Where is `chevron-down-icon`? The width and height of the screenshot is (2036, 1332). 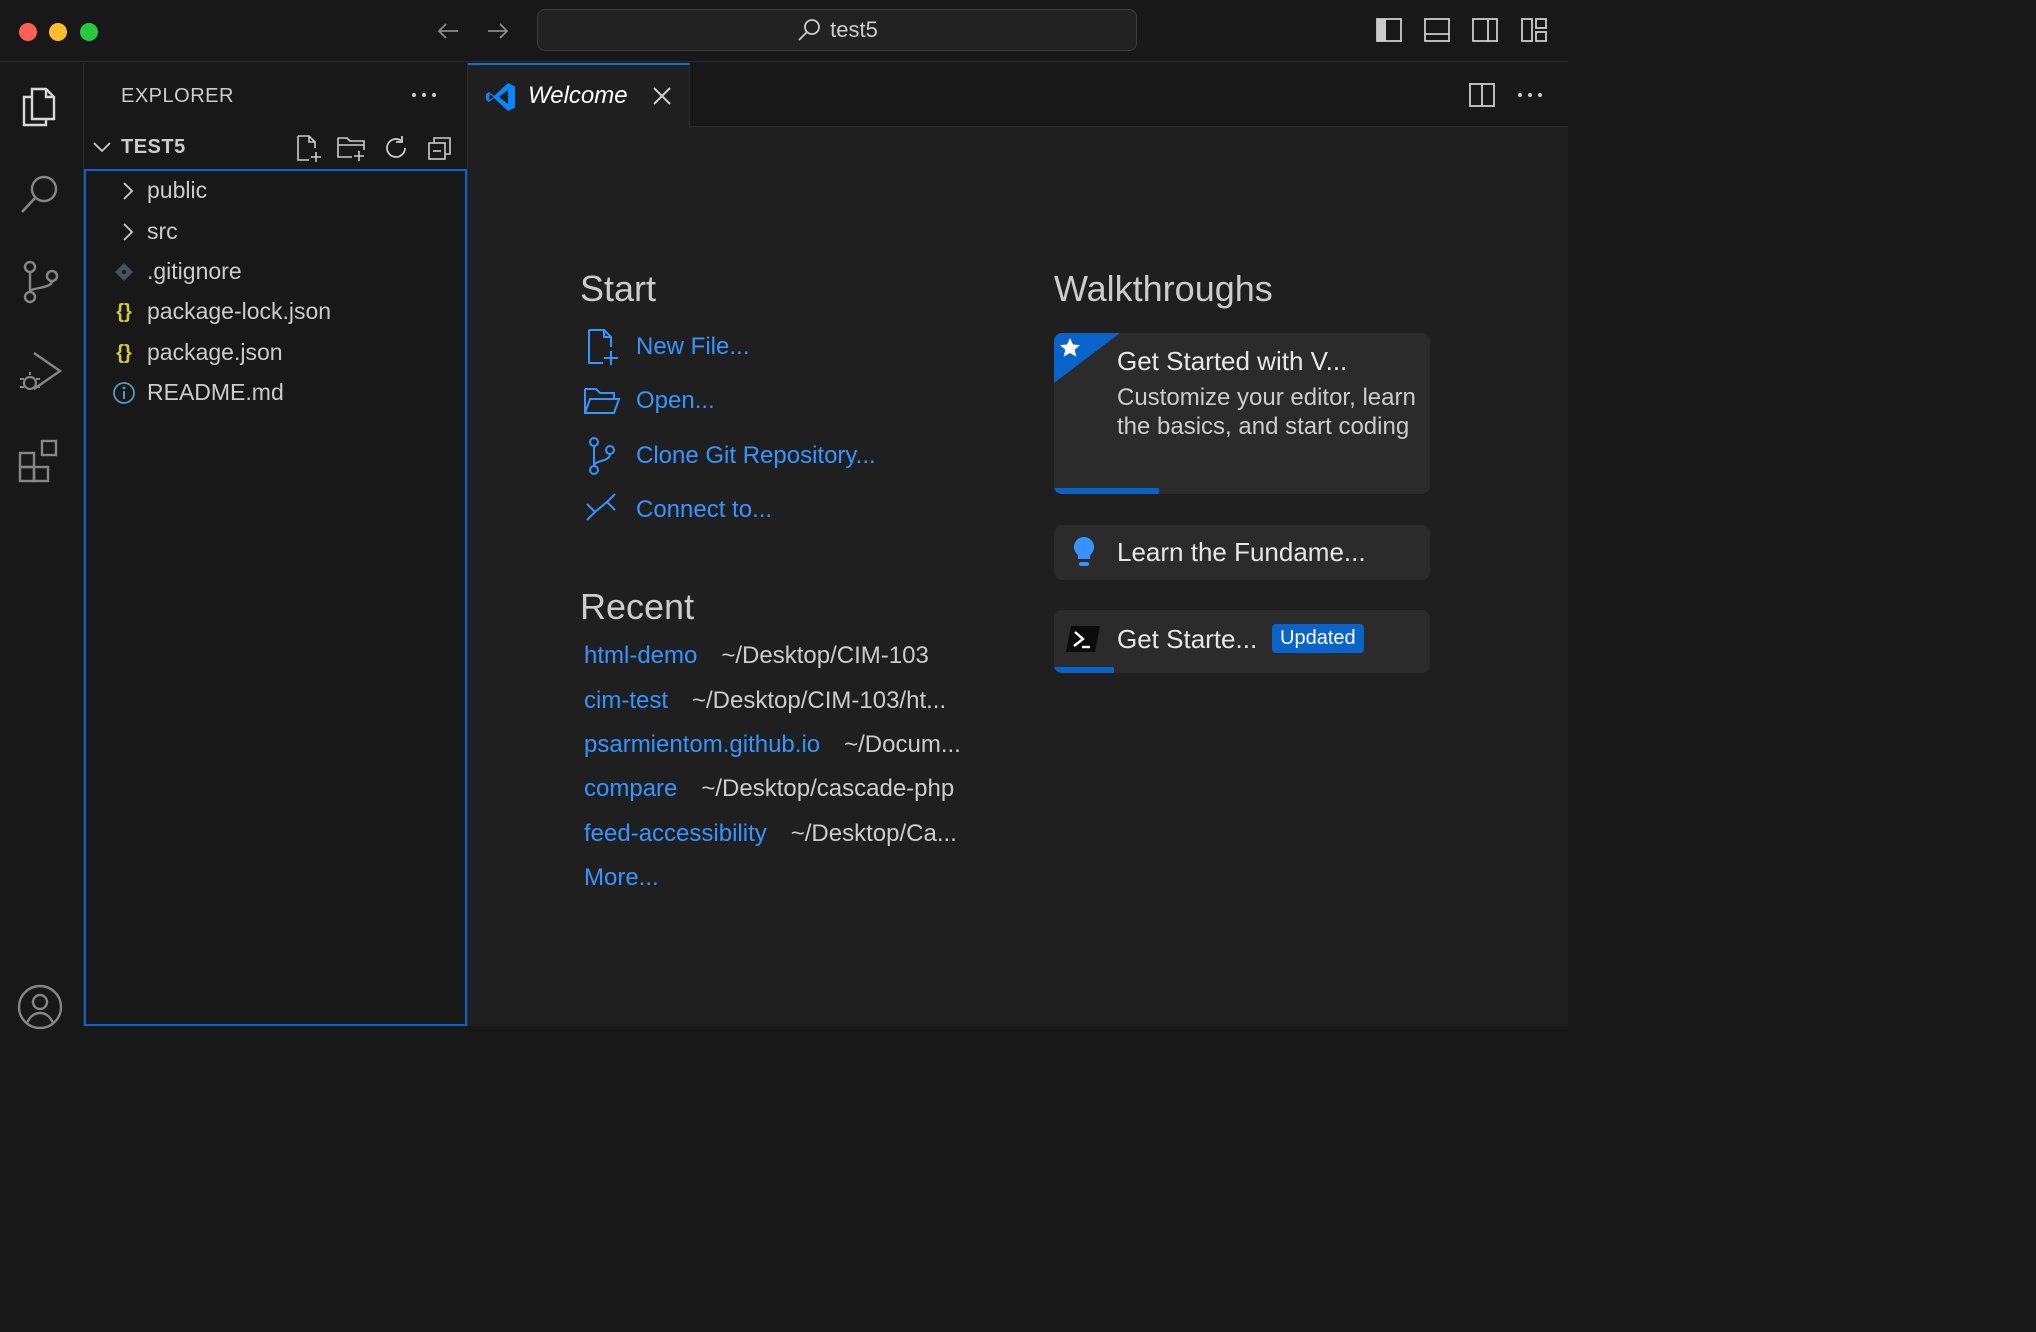 chevron-down-icon is located at coordinates (102, 147).